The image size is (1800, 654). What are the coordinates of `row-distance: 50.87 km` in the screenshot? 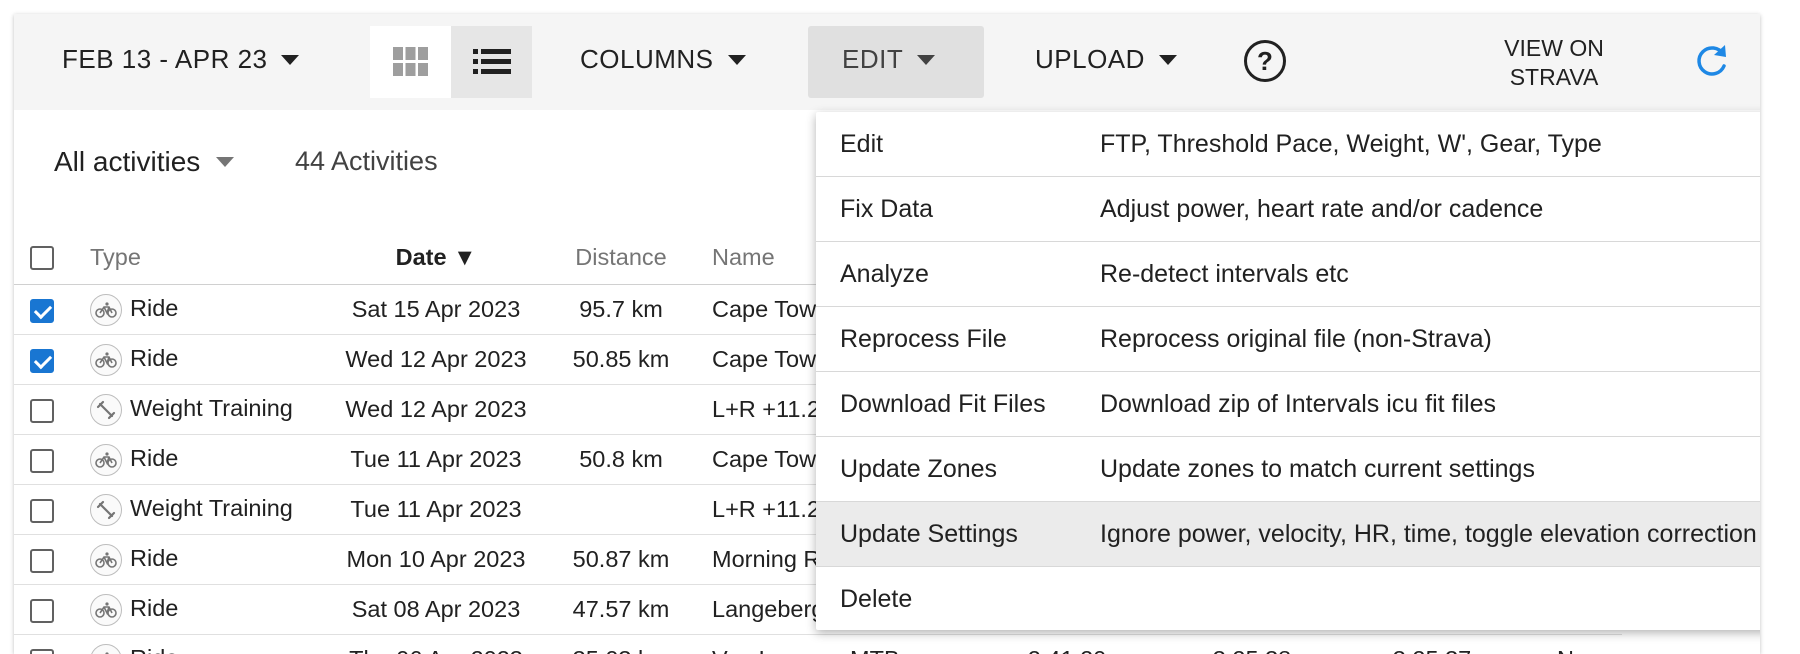 It's located at (621, 560).